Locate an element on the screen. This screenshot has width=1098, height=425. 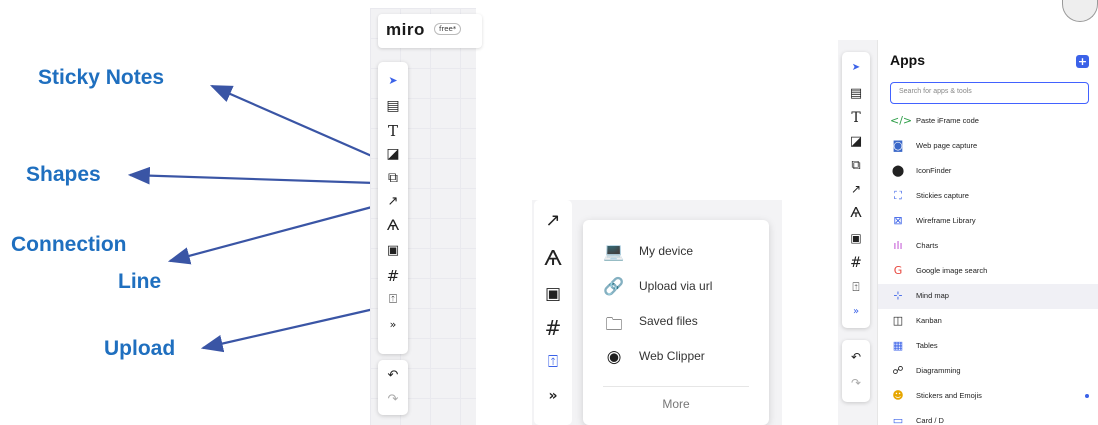
arrow-sticky-notes is located at coordinates (292, 121).